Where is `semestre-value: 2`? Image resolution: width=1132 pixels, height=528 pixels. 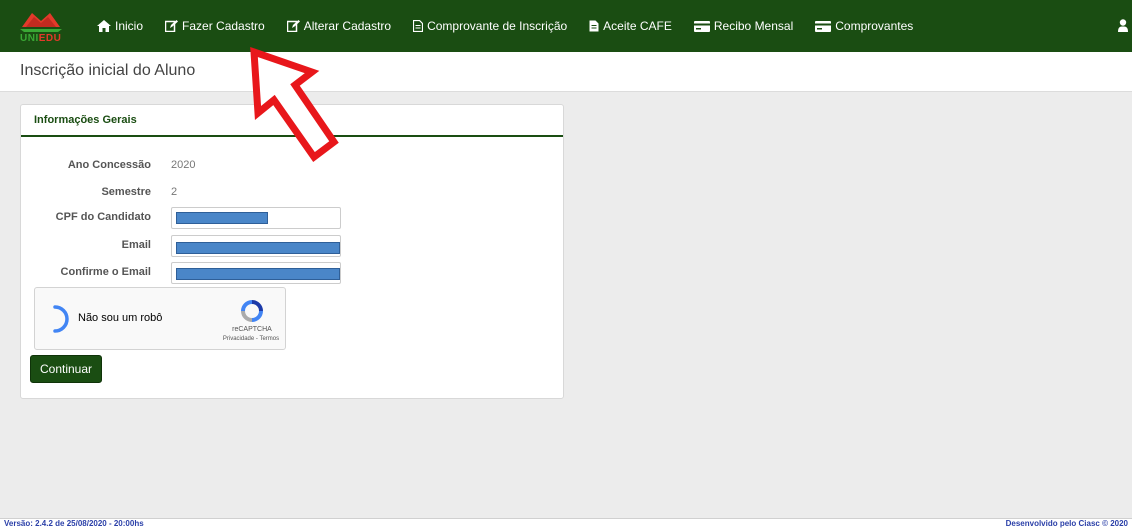
semestre-value: 2 is located at coordinates (174, 192).